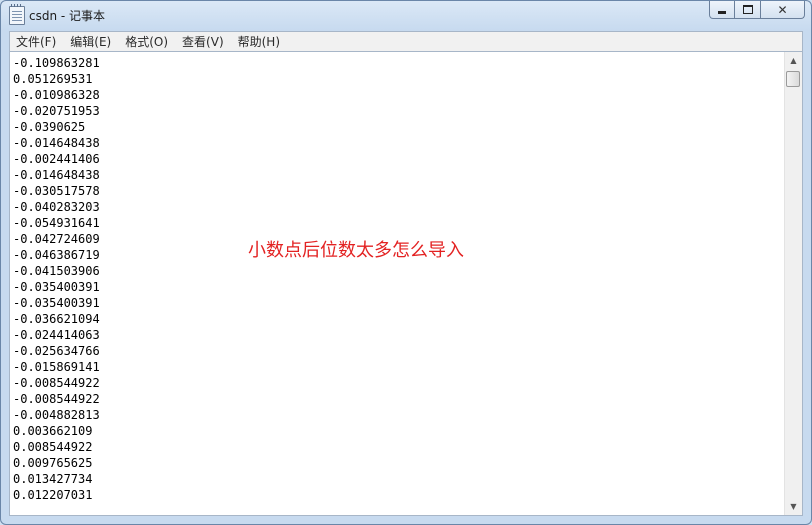  Describe the element at coordinates (56, 351) in the screenshot. I see `text-line: -0.025634766` at that location.